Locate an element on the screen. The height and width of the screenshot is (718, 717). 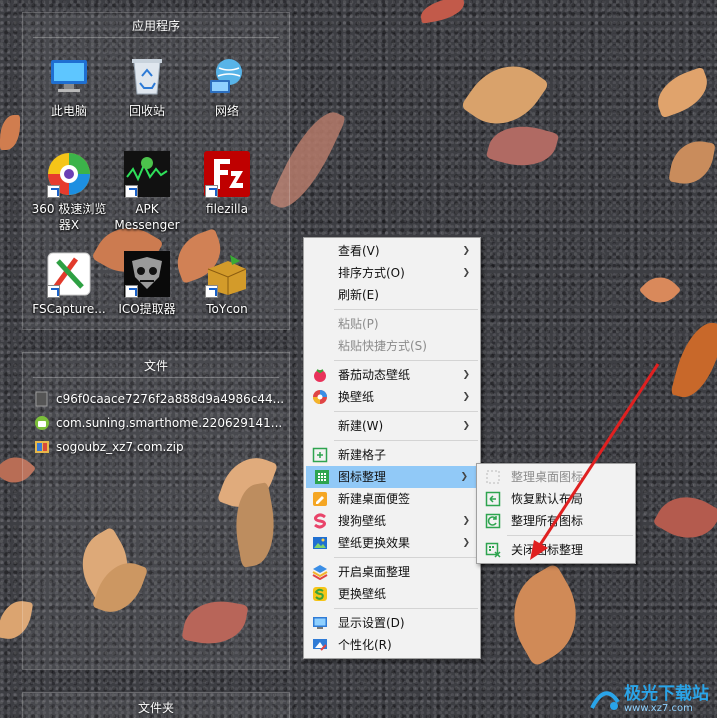
organize-desktop-icons-icon is located at coordinates (493, 477).